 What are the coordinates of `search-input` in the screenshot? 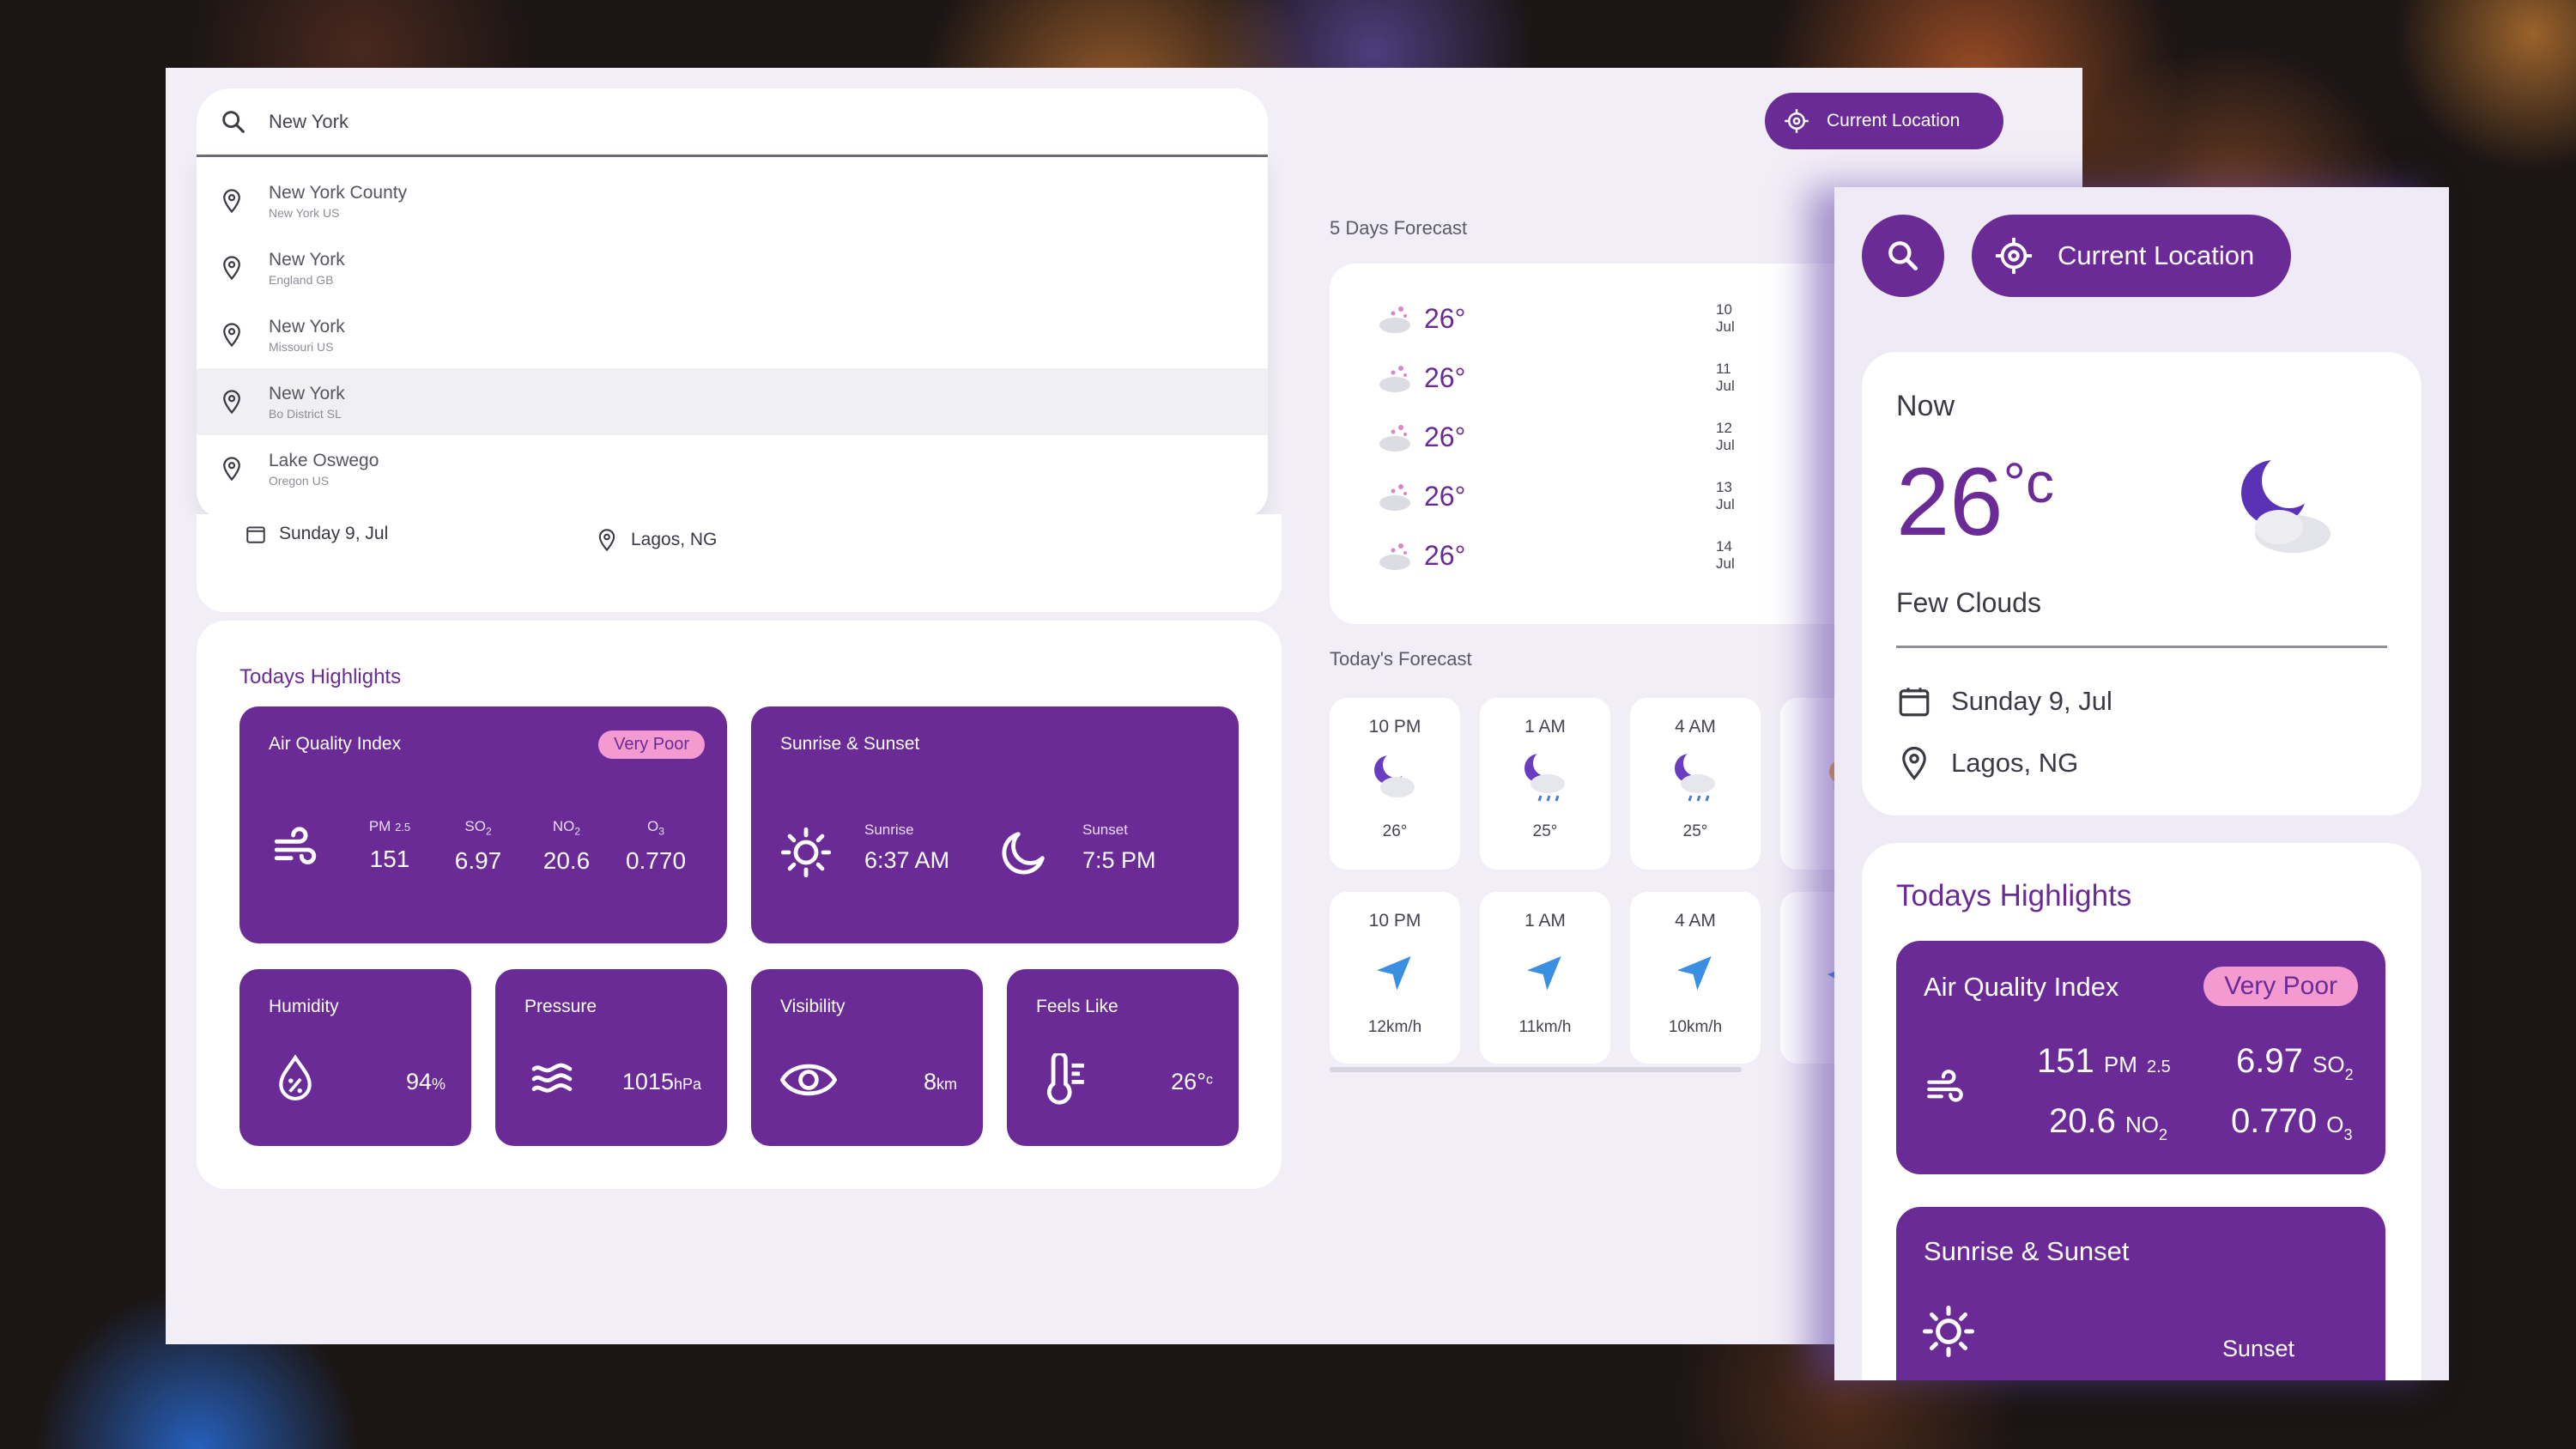 It's located at (655, 121).